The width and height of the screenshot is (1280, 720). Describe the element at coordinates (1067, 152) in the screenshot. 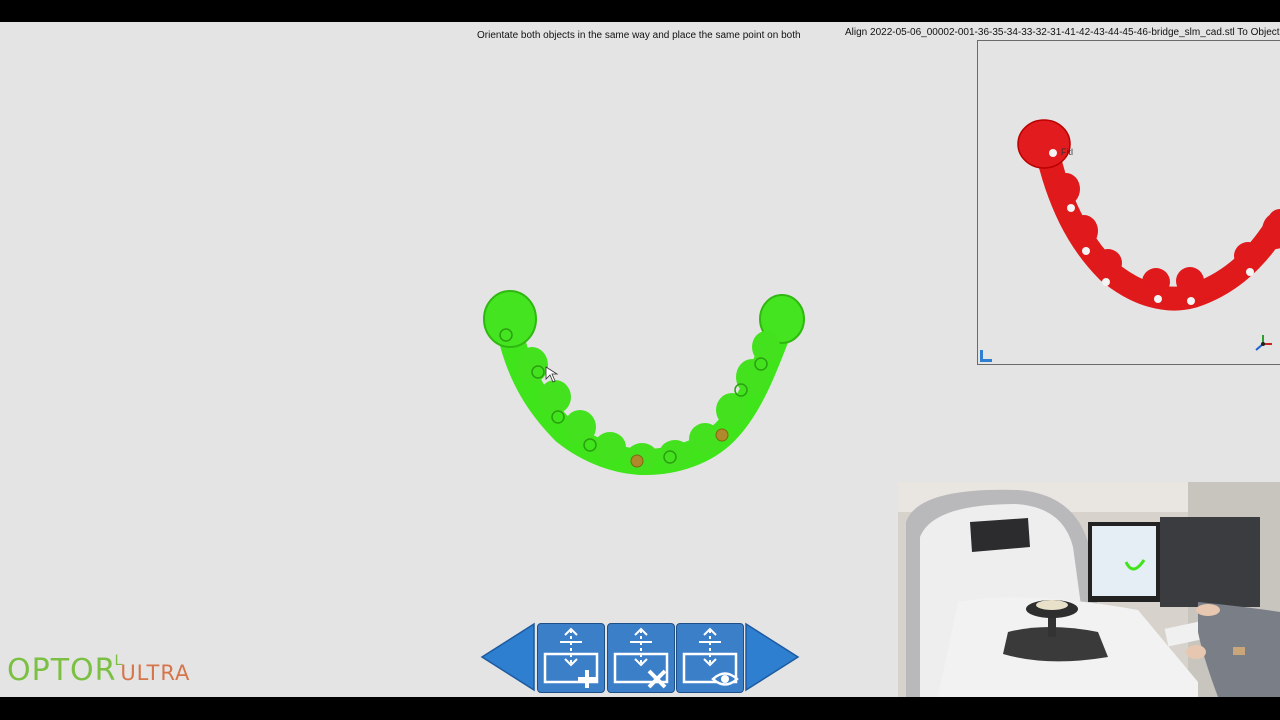

I see `point-label: Fitl` at that location.